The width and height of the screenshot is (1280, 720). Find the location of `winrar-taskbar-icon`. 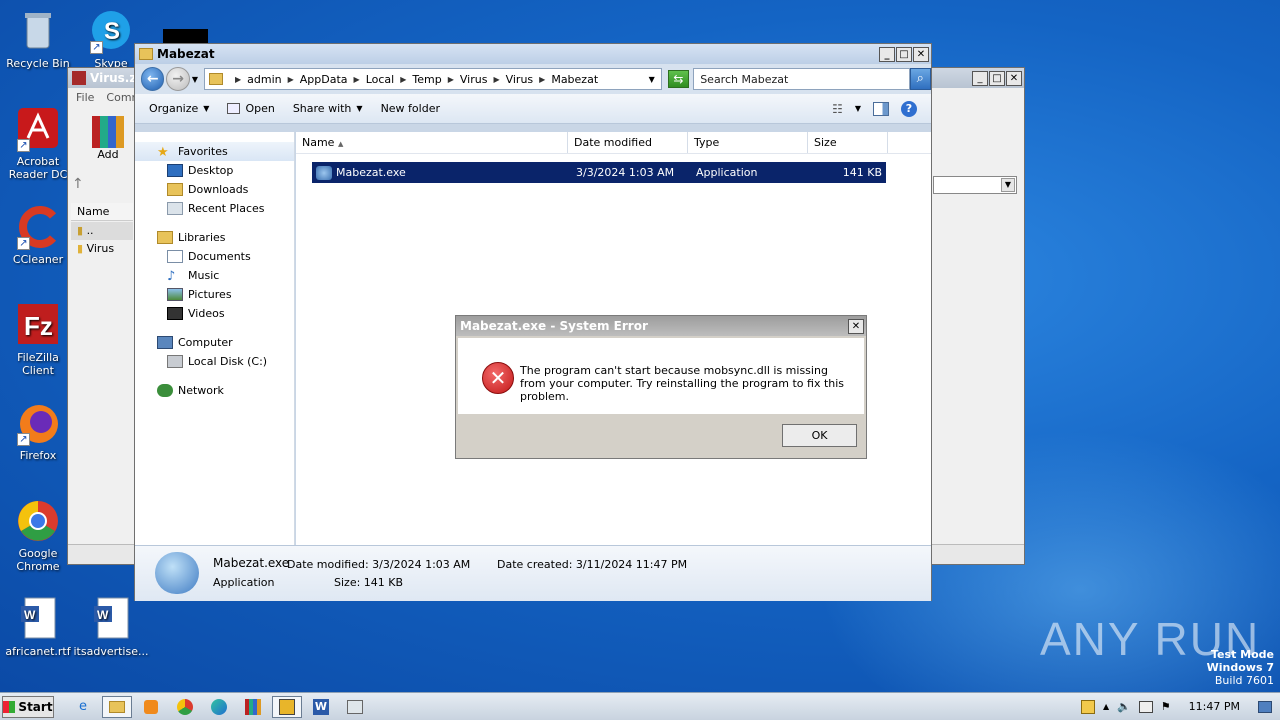

winrar-taskbar-icon is located at coordinates (253, 707).